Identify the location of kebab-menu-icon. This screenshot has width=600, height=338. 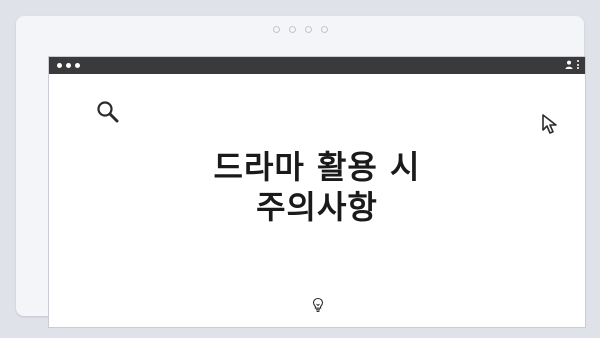
(578, 64).